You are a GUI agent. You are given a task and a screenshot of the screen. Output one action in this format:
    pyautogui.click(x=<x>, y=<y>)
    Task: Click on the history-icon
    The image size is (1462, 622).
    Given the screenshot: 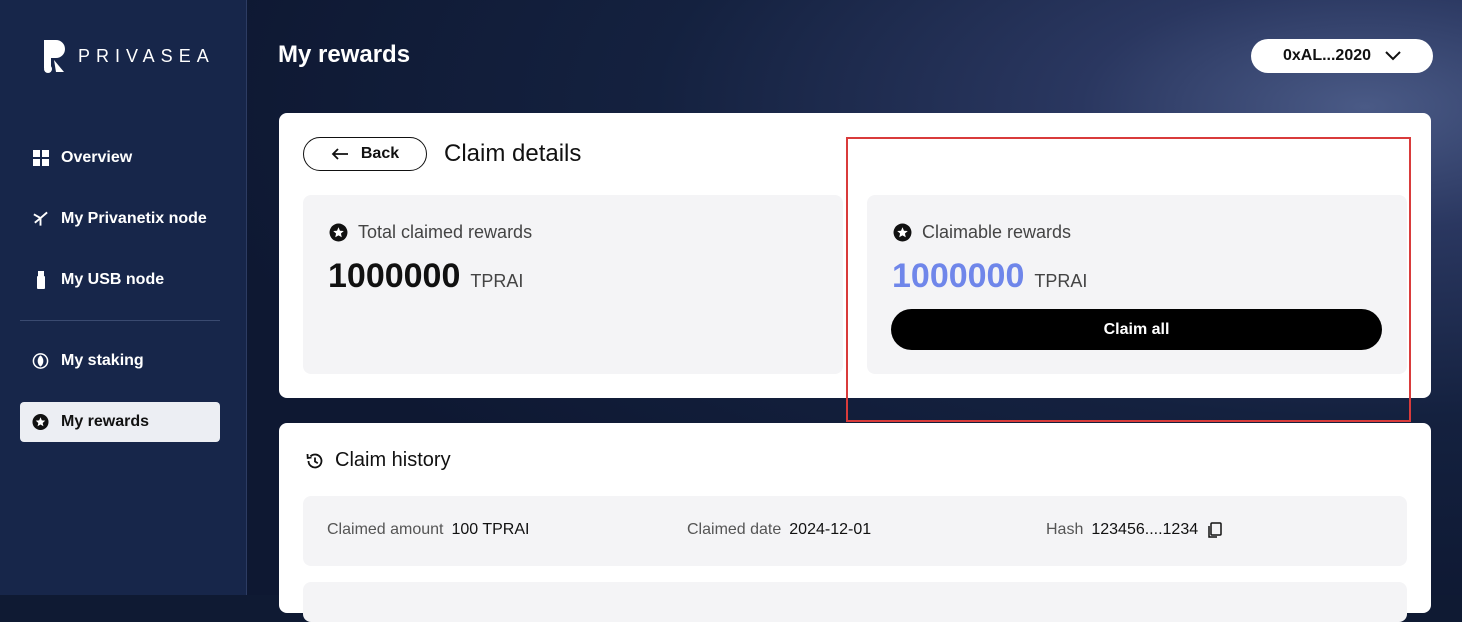 What is the action you would take?
    pyautogui.click(x=314, y=460)
    